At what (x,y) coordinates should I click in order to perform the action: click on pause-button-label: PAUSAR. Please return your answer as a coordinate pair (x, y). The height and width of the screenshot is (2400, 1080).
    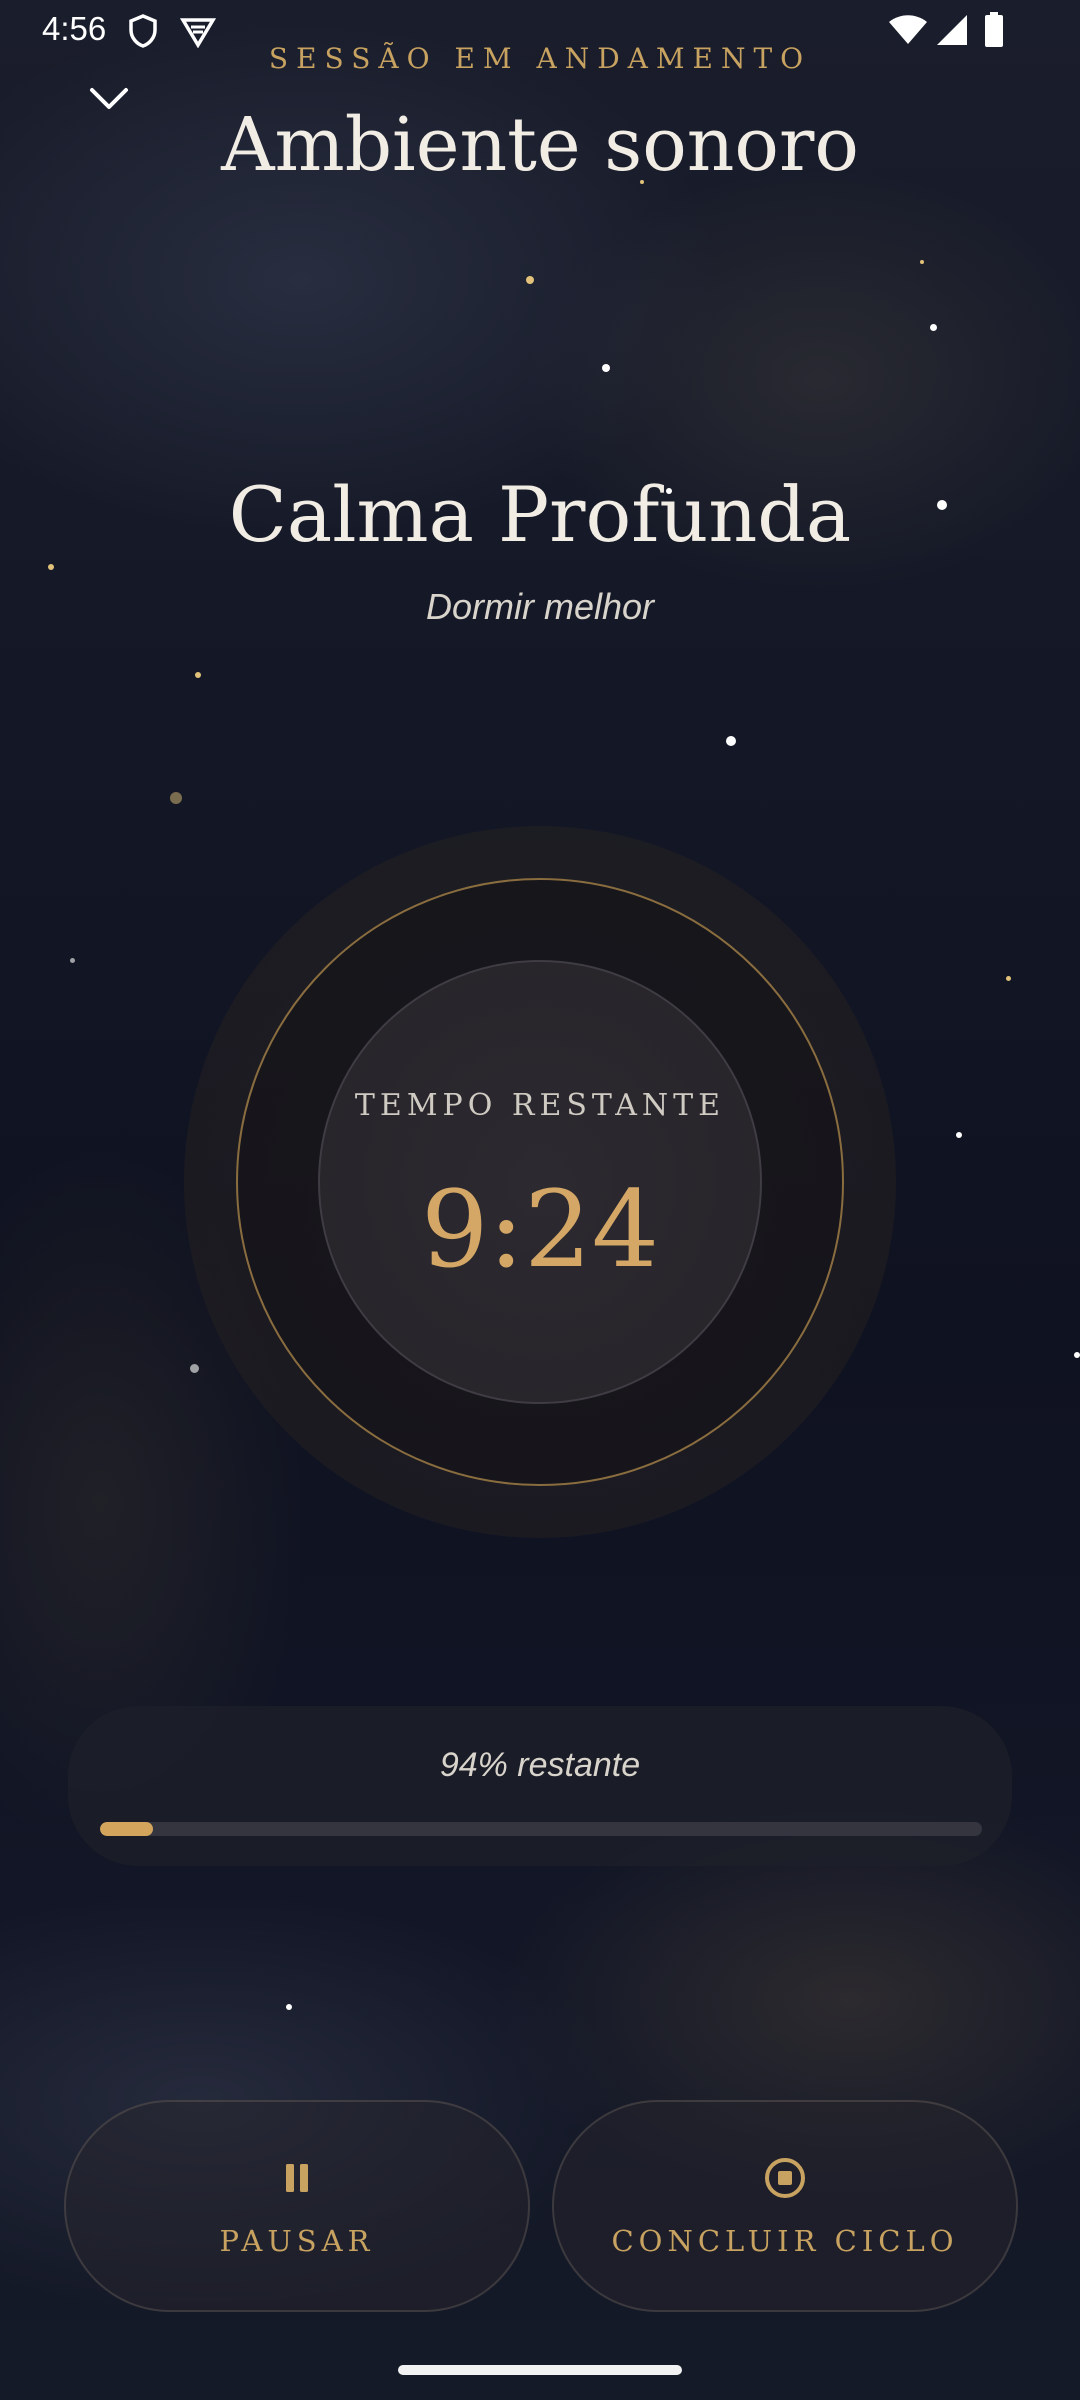
    Looking at the image, I should click on (297, 2241).